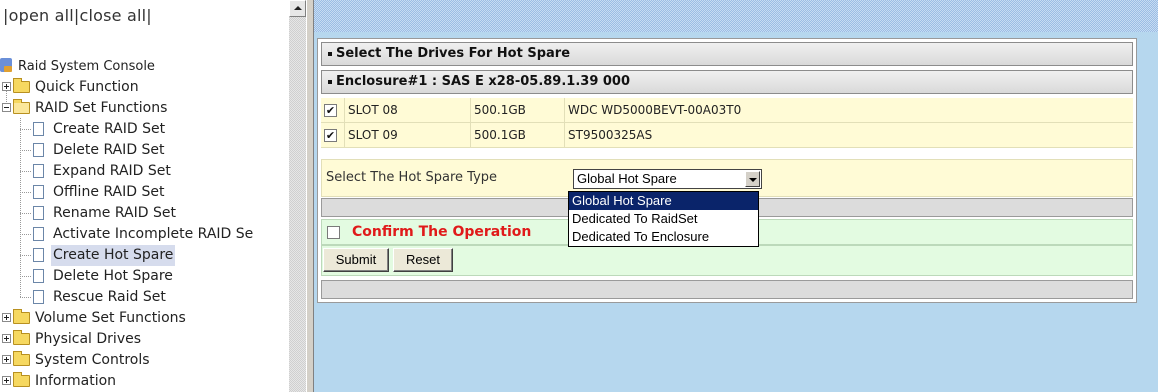 The image size is (1158, 392). I want to click on reset-button: Reset, so click(423, 260).